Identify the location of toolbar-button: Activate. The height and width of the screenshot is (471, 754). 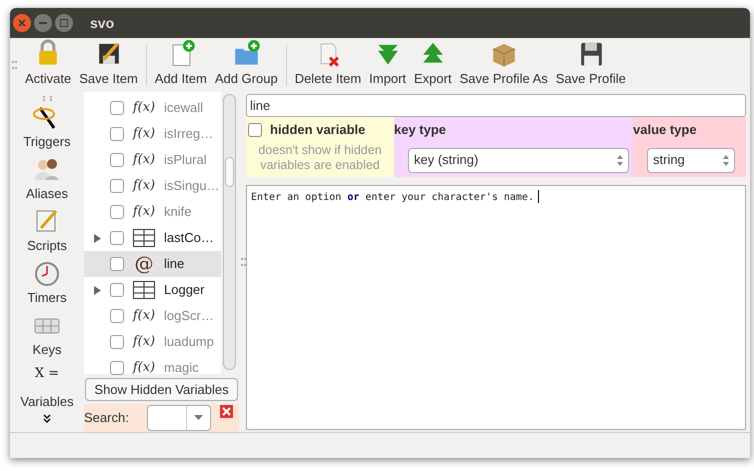
(48, 65).